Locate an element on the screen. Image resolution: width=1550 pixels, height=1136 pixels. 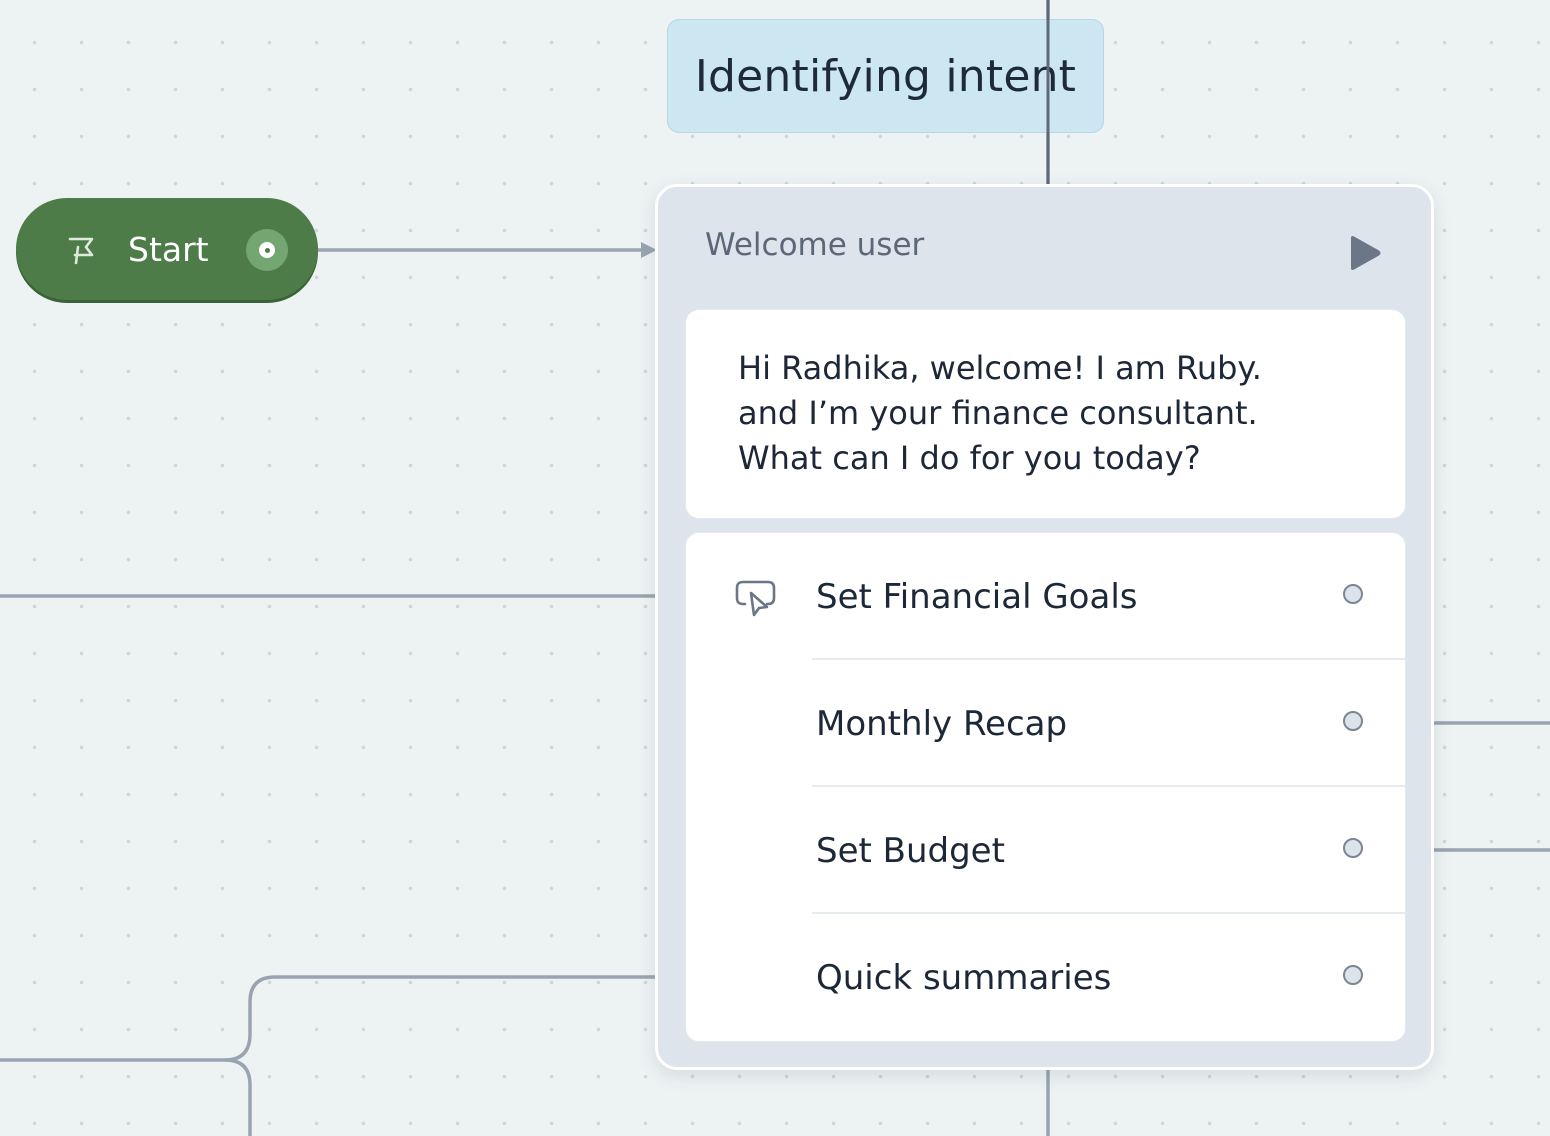
option-label: Quick summaries is located at coordinates (964, 977).